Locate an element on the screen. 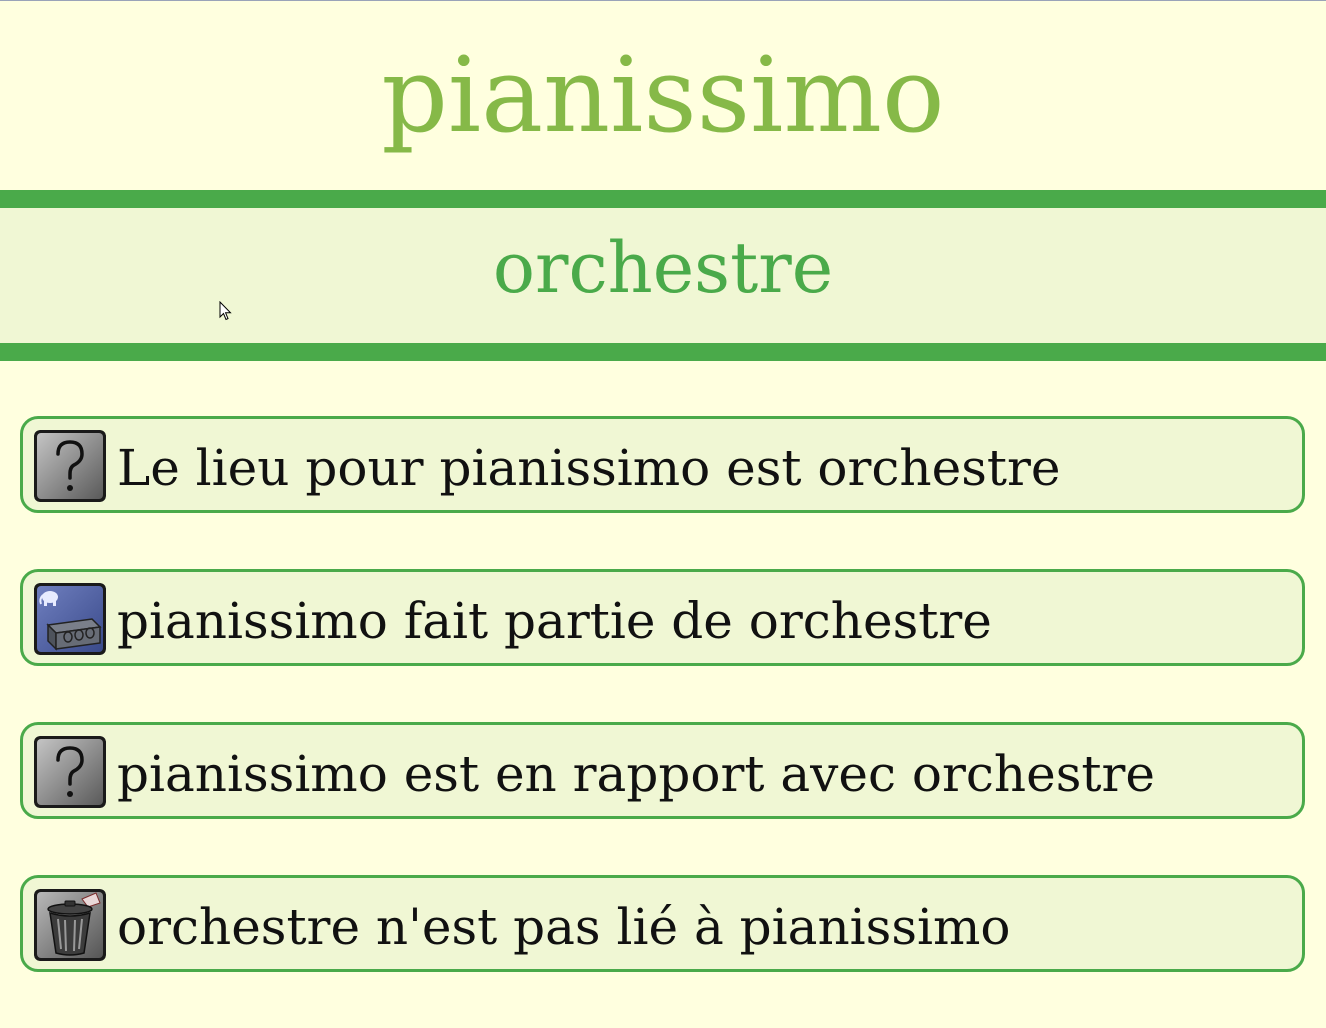 The width and height of the screenshot is (1326, 1028). subtitle: orchestre is located at coordinates (663, 268).